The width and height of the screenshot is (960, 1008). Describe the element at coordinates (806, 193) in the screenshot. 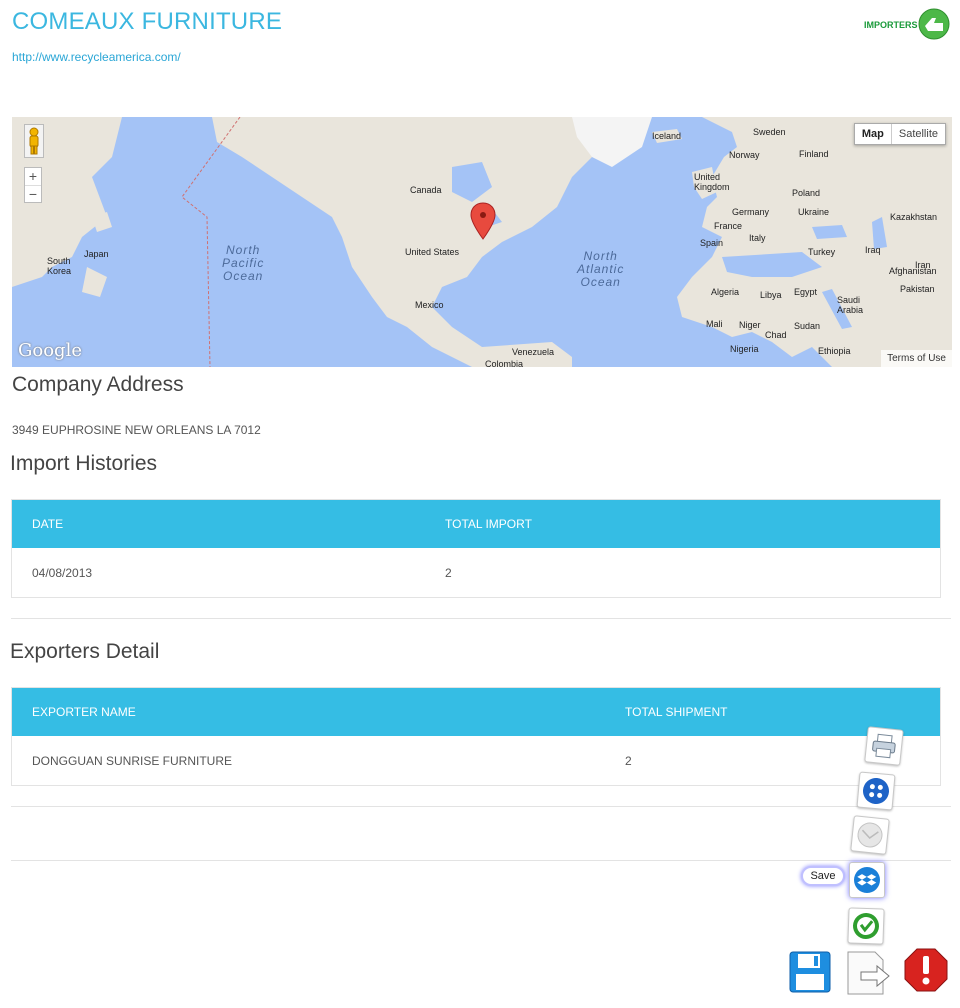

I see `map-label-poland: Poland` at that location.